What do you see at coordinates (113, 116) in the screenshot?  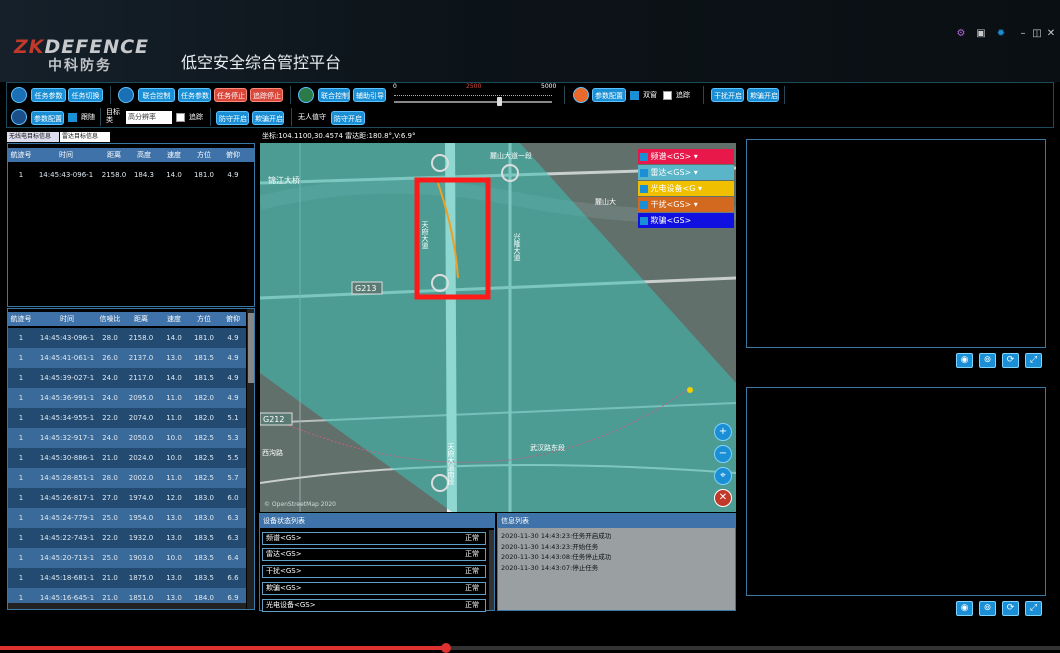 I see `target-class-label: 目标类` at bounding box center [113, 116].